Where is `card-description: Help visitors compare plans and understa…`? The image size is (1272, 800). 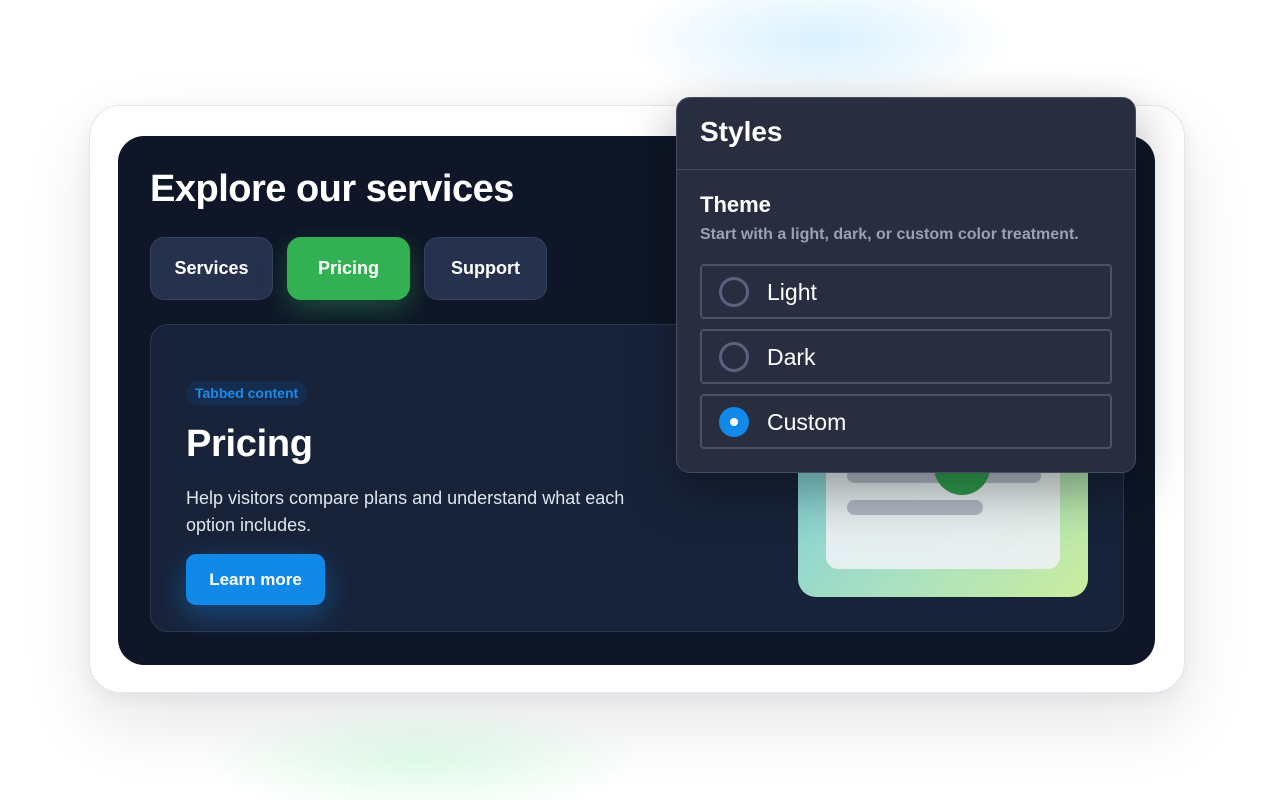 card-description: Help visitors compare plans and understa… is located at coordinates (405, 511).